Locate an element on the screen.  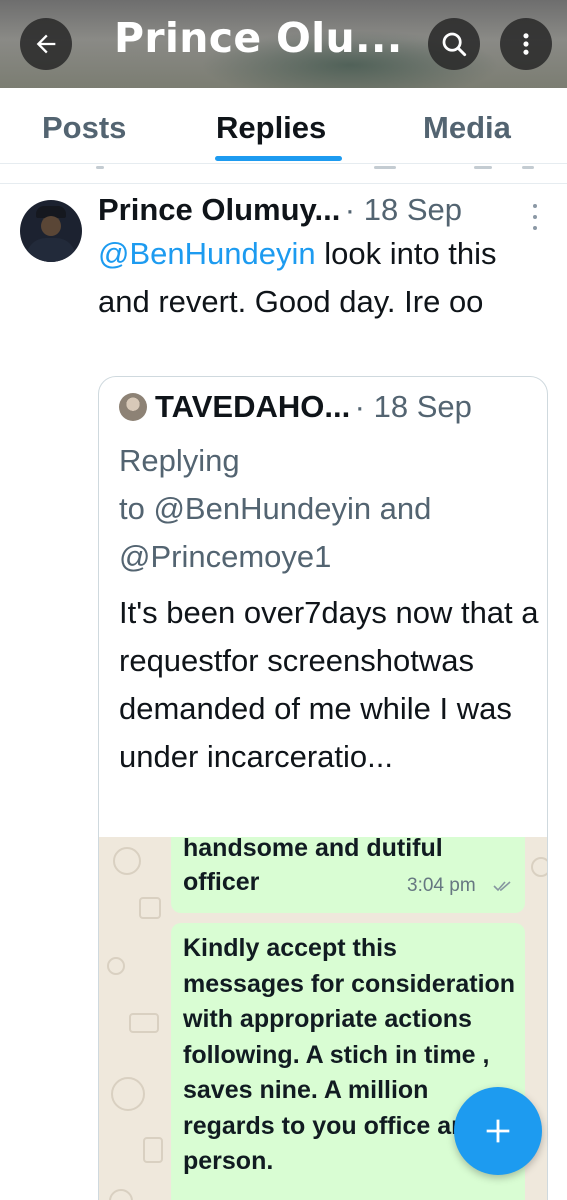
mention-link: @BenHundeyin is located at coordinates (207, 253).